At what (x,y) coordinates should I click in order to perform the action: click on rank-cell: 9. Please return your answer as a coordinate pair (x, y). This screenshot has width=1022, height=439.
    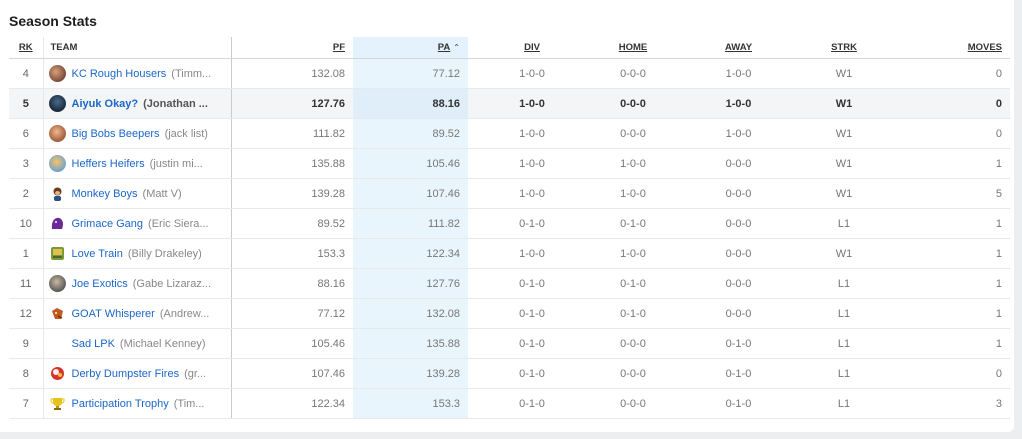
    Looking at the image, I should click on (26, 343).